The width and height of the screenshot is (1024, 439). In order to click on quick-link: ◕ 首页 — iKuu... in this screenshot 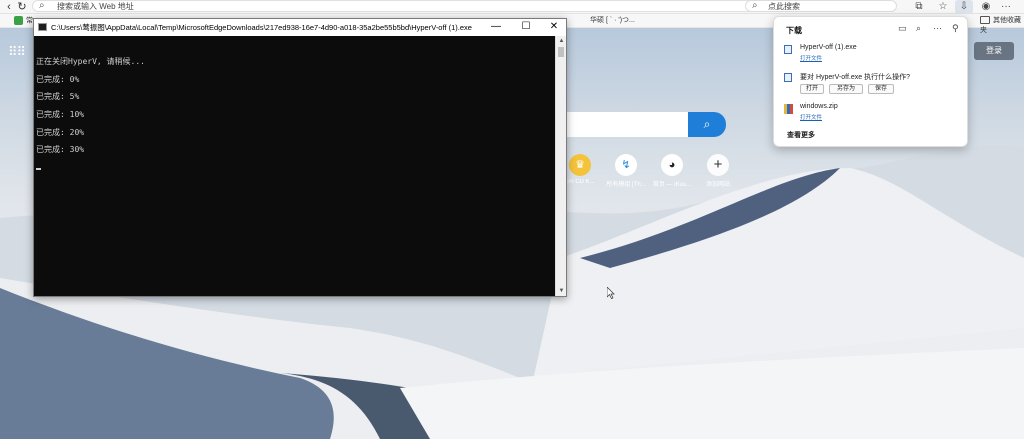, I will do `click(672, 172)`.